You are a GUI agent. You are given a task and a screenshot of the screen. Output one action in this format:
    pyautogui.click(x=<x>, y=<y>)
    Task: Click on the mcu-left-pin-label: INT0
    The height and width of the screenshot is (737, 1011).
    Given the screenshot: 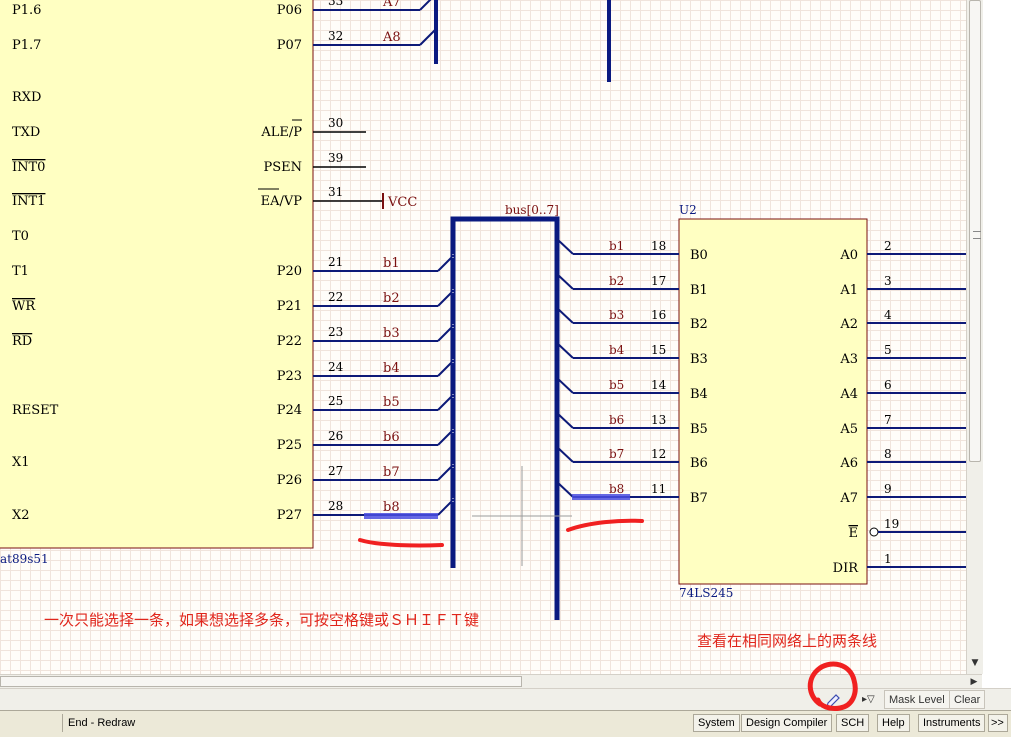 What is the action you would take?
    pyautogui.click(x=28, y=167)
    